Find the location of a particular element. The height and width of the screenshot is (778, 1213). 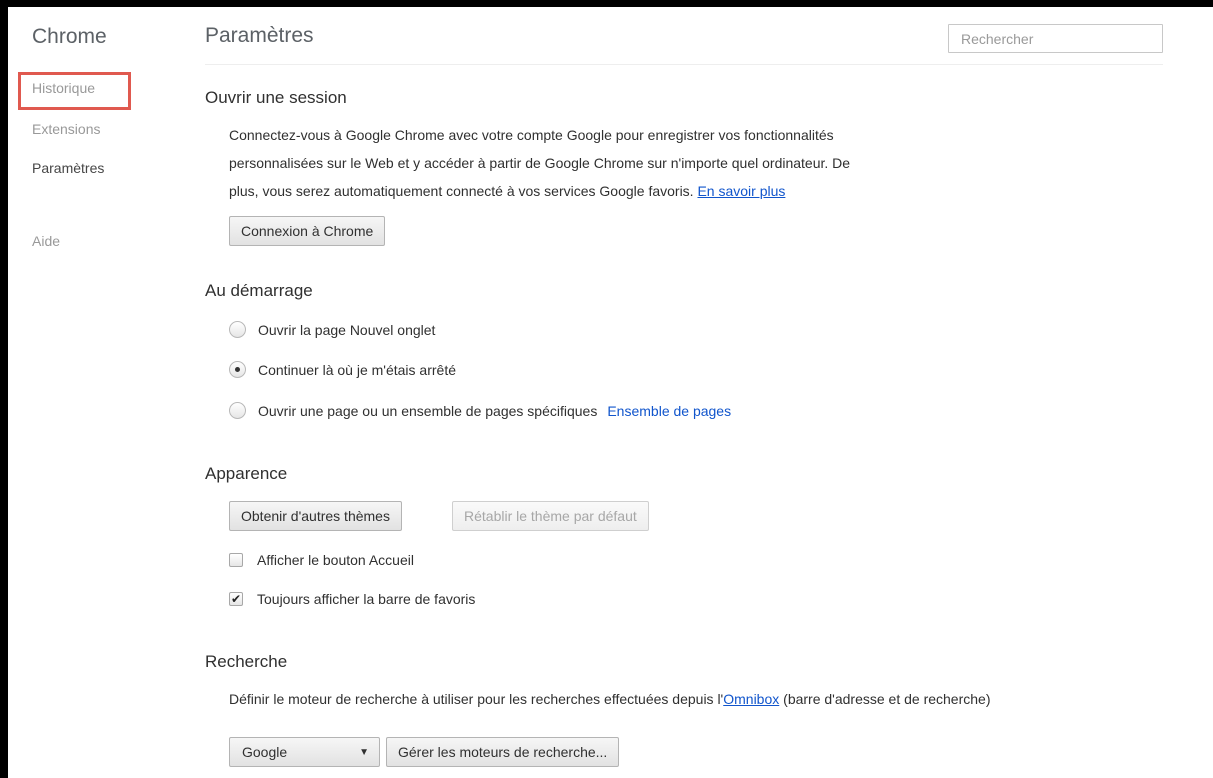

window-frame-top is located at coordinates (606, 3).